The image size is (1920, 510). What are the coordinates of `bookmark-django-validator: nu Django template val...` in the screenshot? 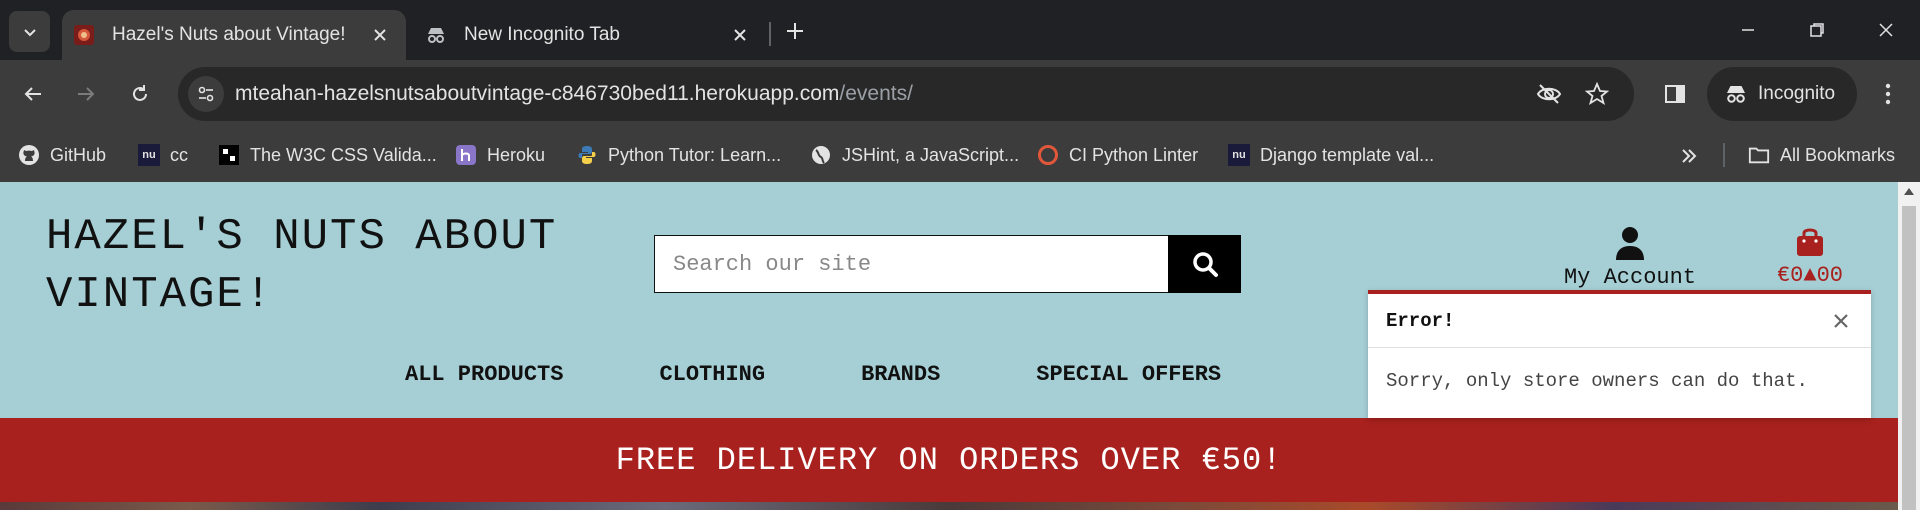 It's located at (1331, 155).